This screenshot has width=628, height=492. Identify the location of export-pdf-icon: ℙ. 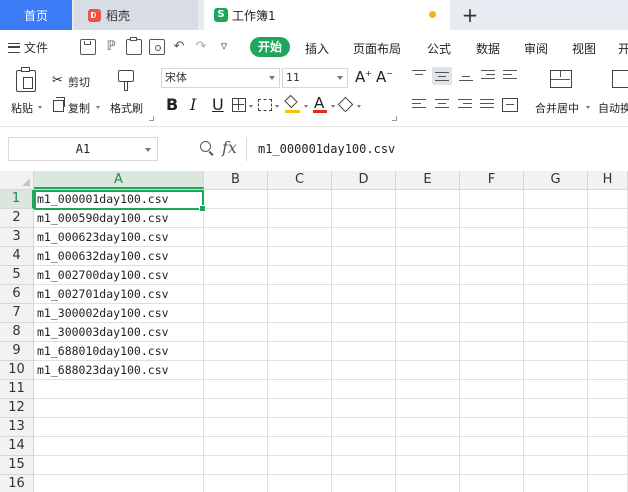
(111, 47).